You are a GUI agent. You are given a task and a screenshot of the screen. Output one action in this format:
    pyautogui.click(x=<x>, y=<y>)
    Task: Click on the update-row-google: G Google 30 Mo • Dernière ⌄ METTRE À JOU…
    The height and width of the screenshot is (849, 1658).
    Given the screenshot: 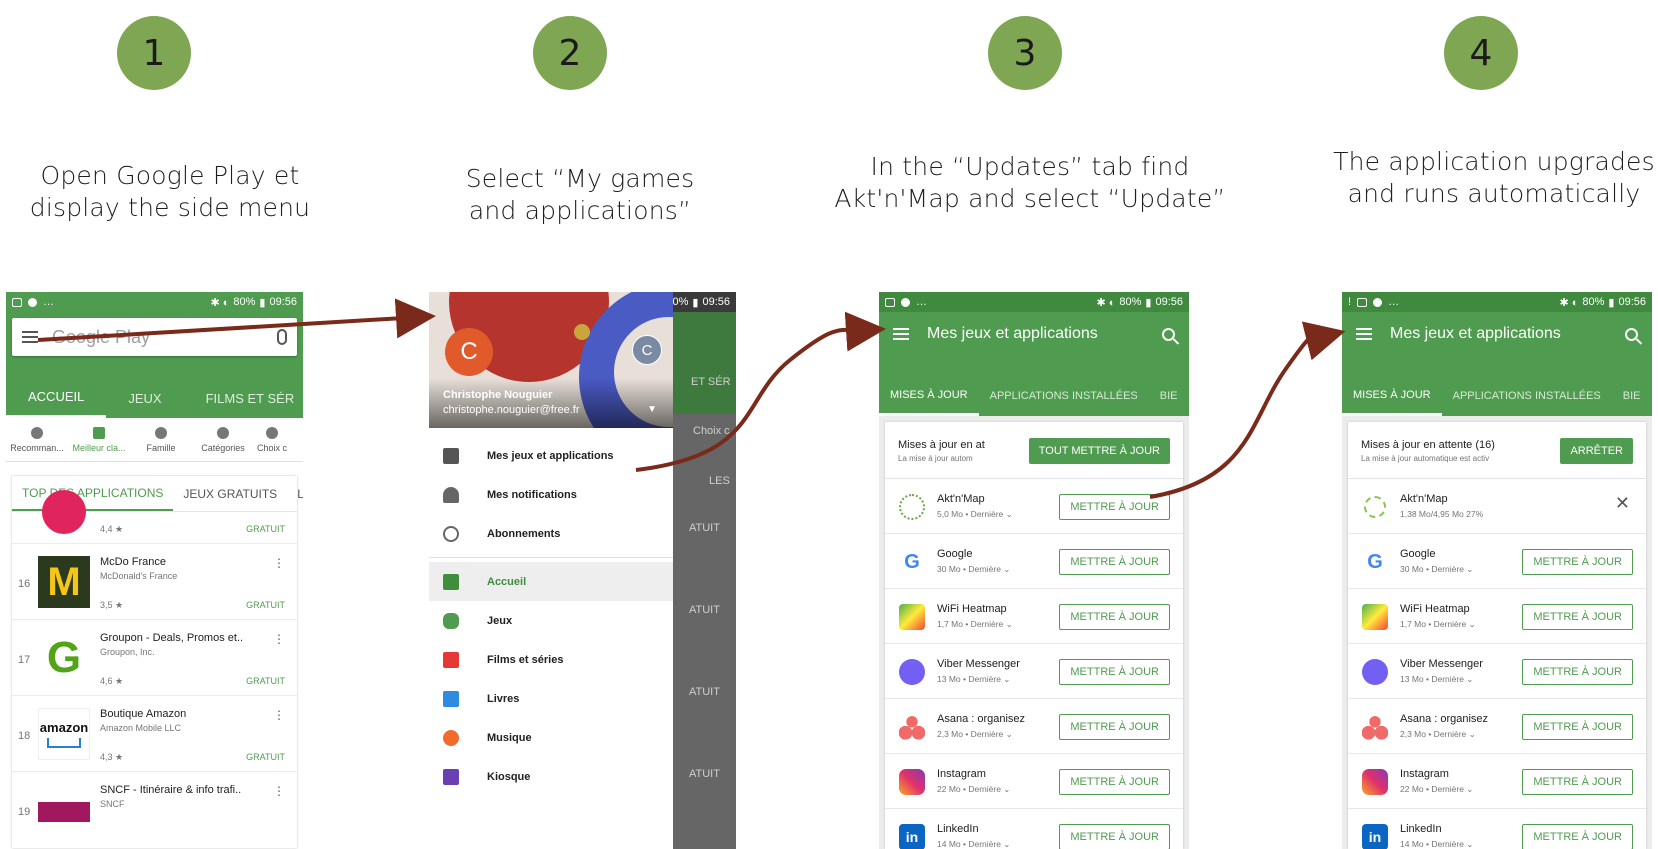 What is the action you would take?
    pyautogui.click(x=1497, y=561)
    